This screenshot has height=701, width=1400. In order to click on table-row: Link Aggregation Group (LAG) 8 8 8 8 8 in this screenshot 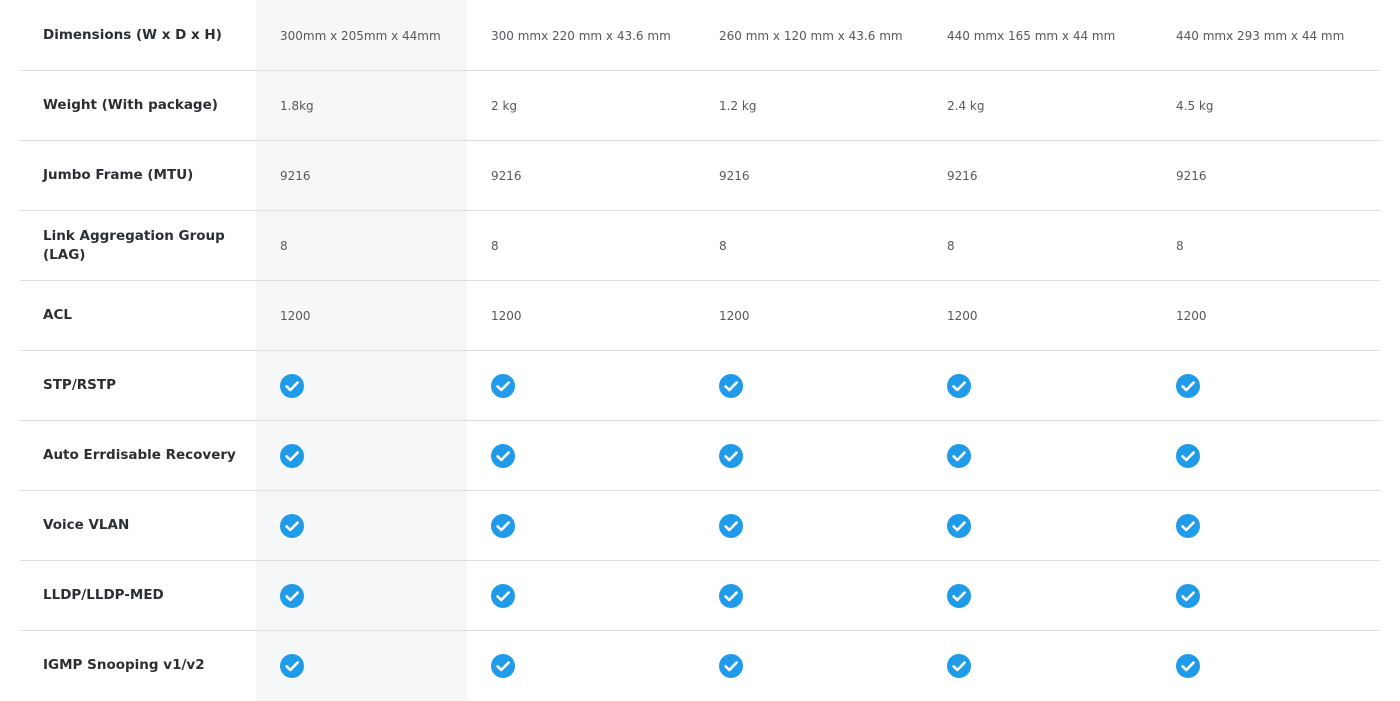, I will do `click(700, 246)`.